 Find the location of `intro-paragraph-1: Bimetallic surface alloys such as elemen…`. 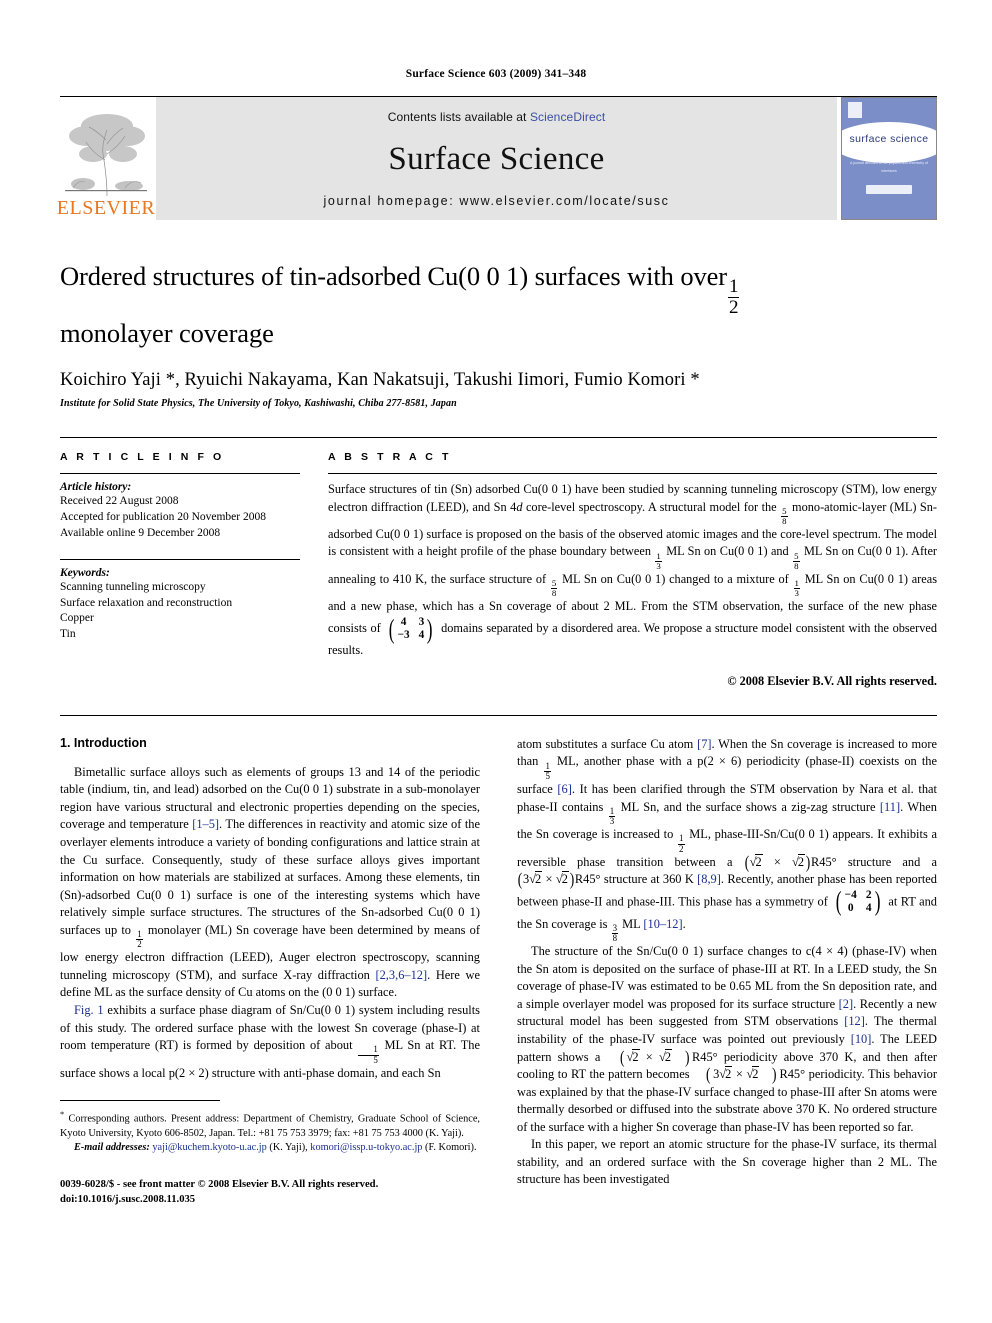

intro-paragraph-1: Bimetallic surface alloys such as elemen… is located at coordinates (270, 883).